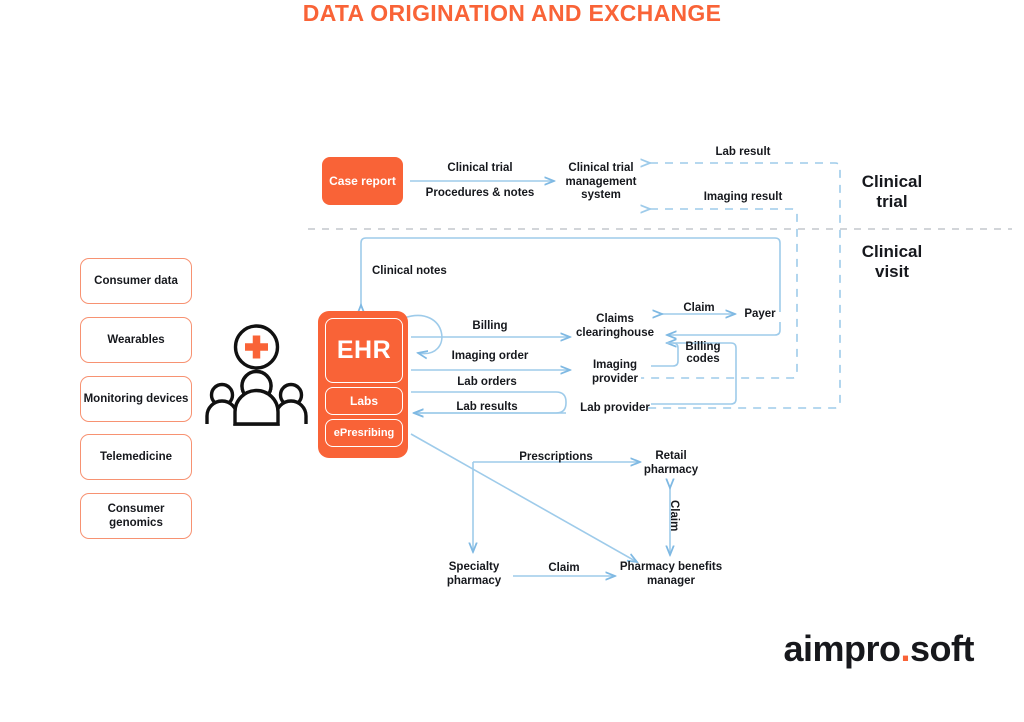 The height and width of the screenshot is (722, 1024). I want to click on node-label: Case report, so click(362, 181).